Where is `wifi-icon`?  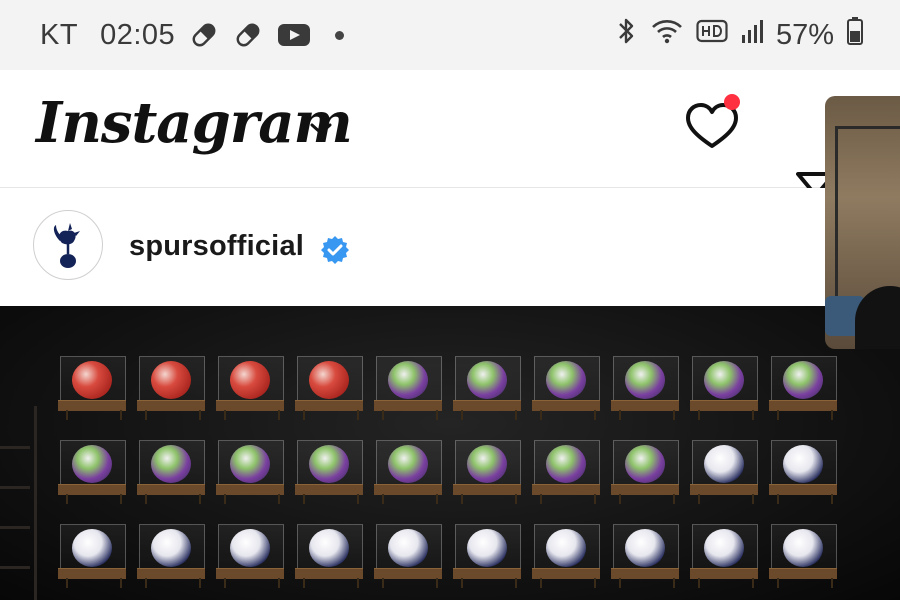
wifi-icon is located at coordinates (667, 35).